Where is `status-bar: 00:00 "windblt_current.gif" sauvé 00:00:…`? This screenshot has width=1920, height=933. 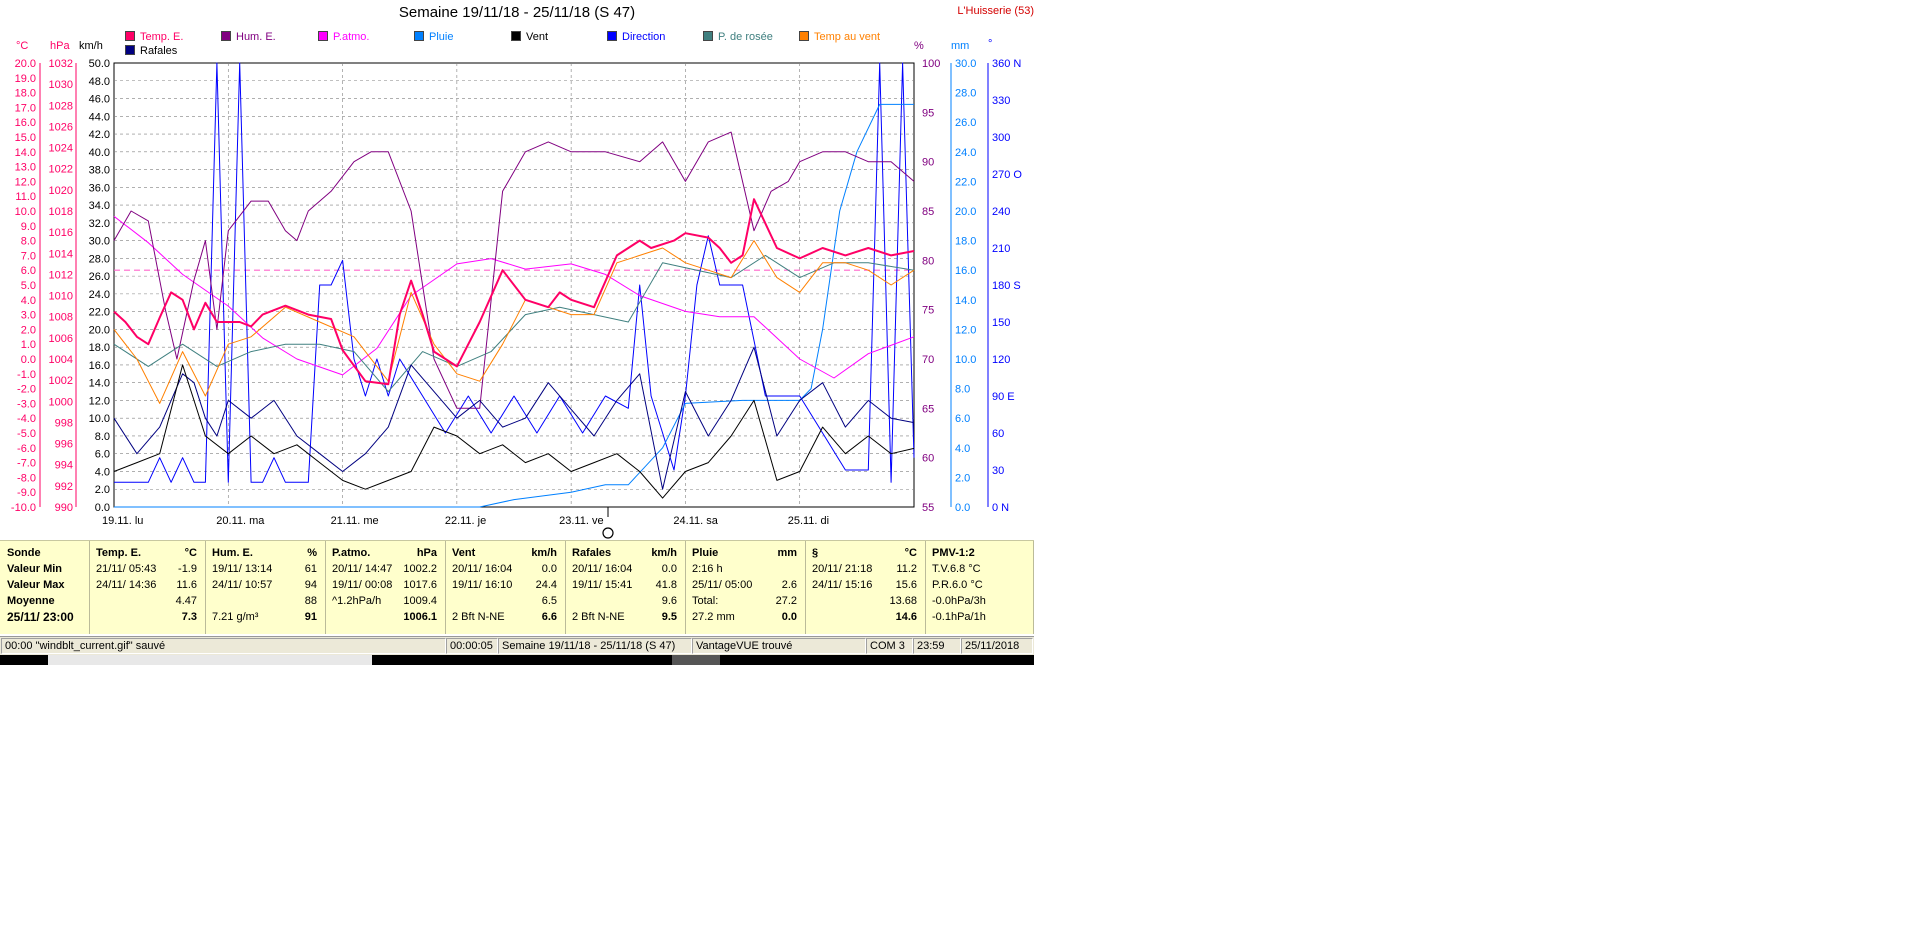
status-bar: 00:00 "windblt_current.gif" sauvé 00:00:… is located at coordinates (517, 645).